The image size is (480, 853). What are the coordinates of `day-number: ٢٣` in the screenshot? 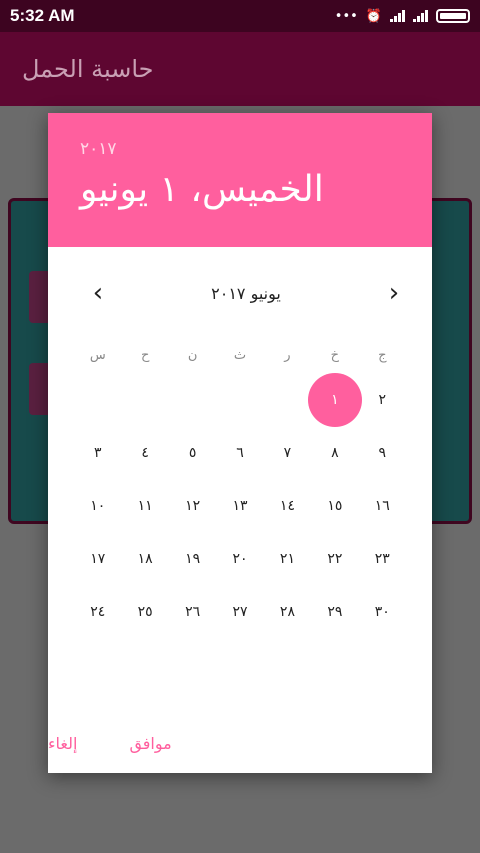 It's located at (382, 558).